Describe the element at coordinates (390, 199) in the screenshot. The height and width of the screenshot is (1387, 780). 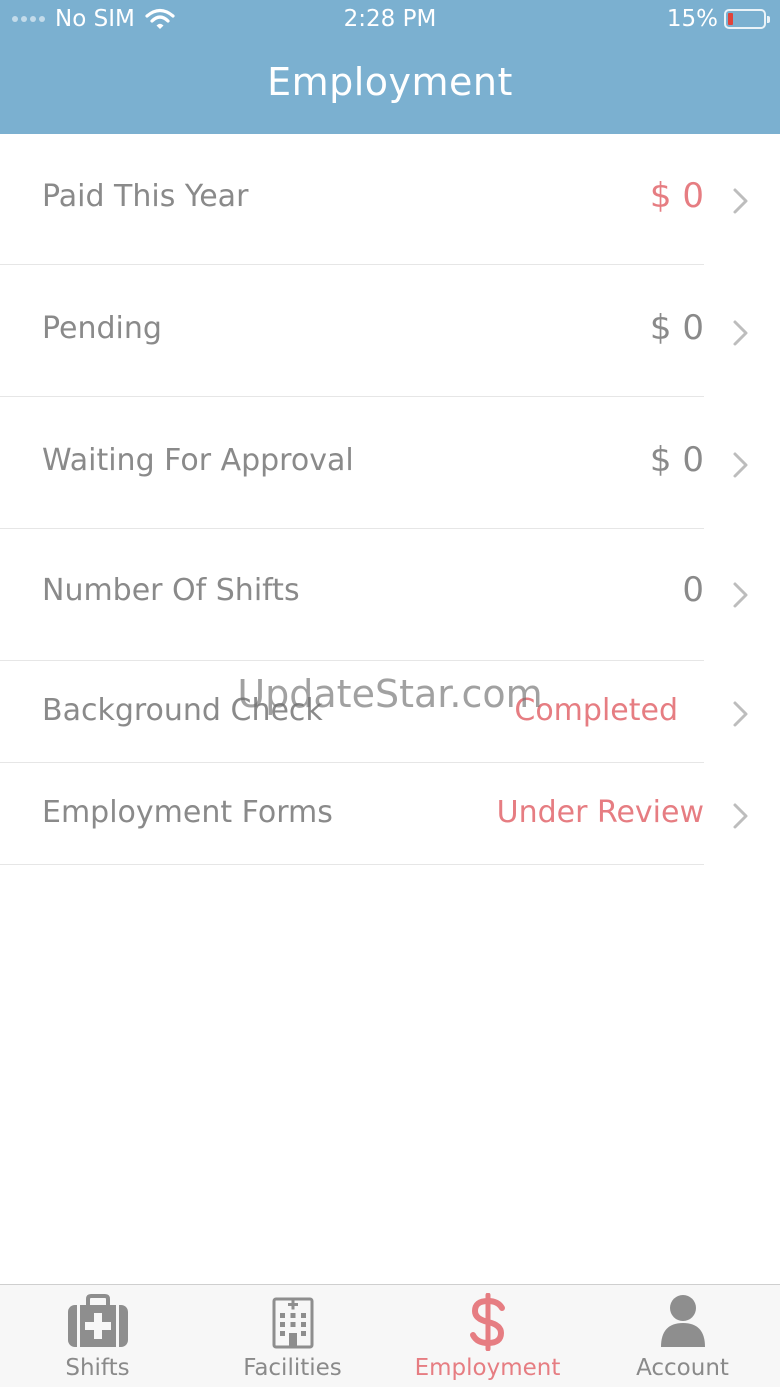
I see `row-paid-this-year: Paid This Year $ 0` at that location.